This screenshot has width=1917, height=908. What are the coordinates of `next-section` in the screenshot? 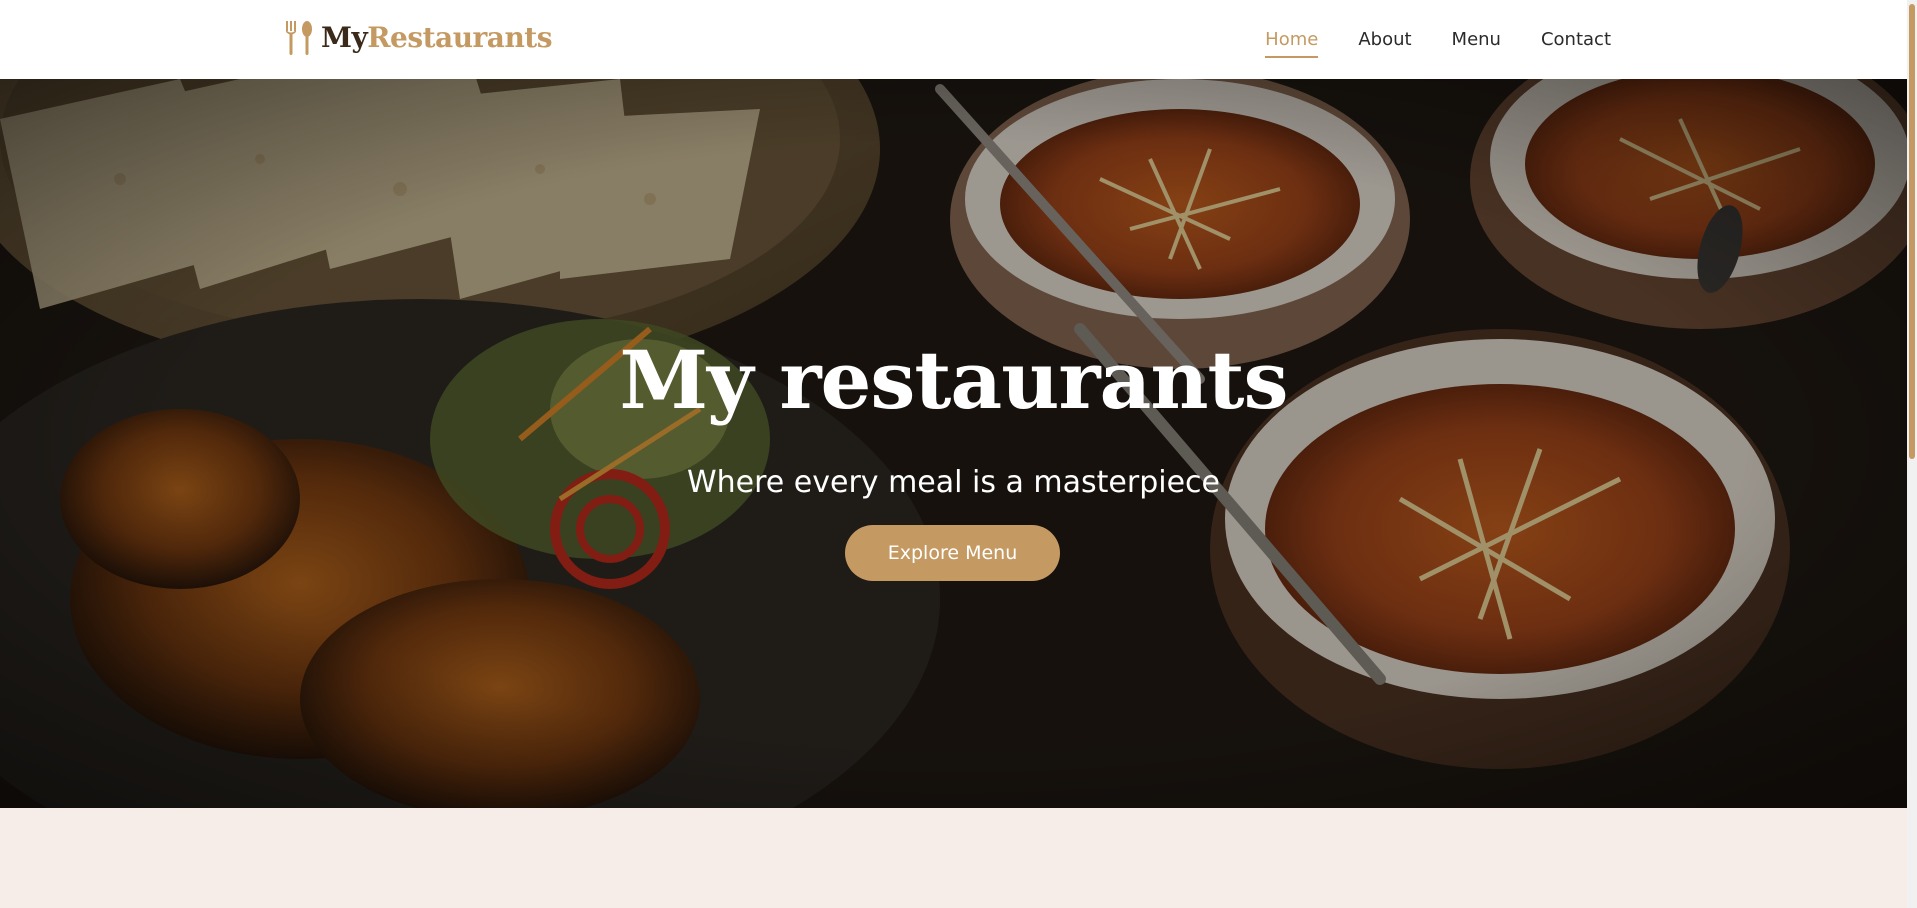 It's located at (953, 858).